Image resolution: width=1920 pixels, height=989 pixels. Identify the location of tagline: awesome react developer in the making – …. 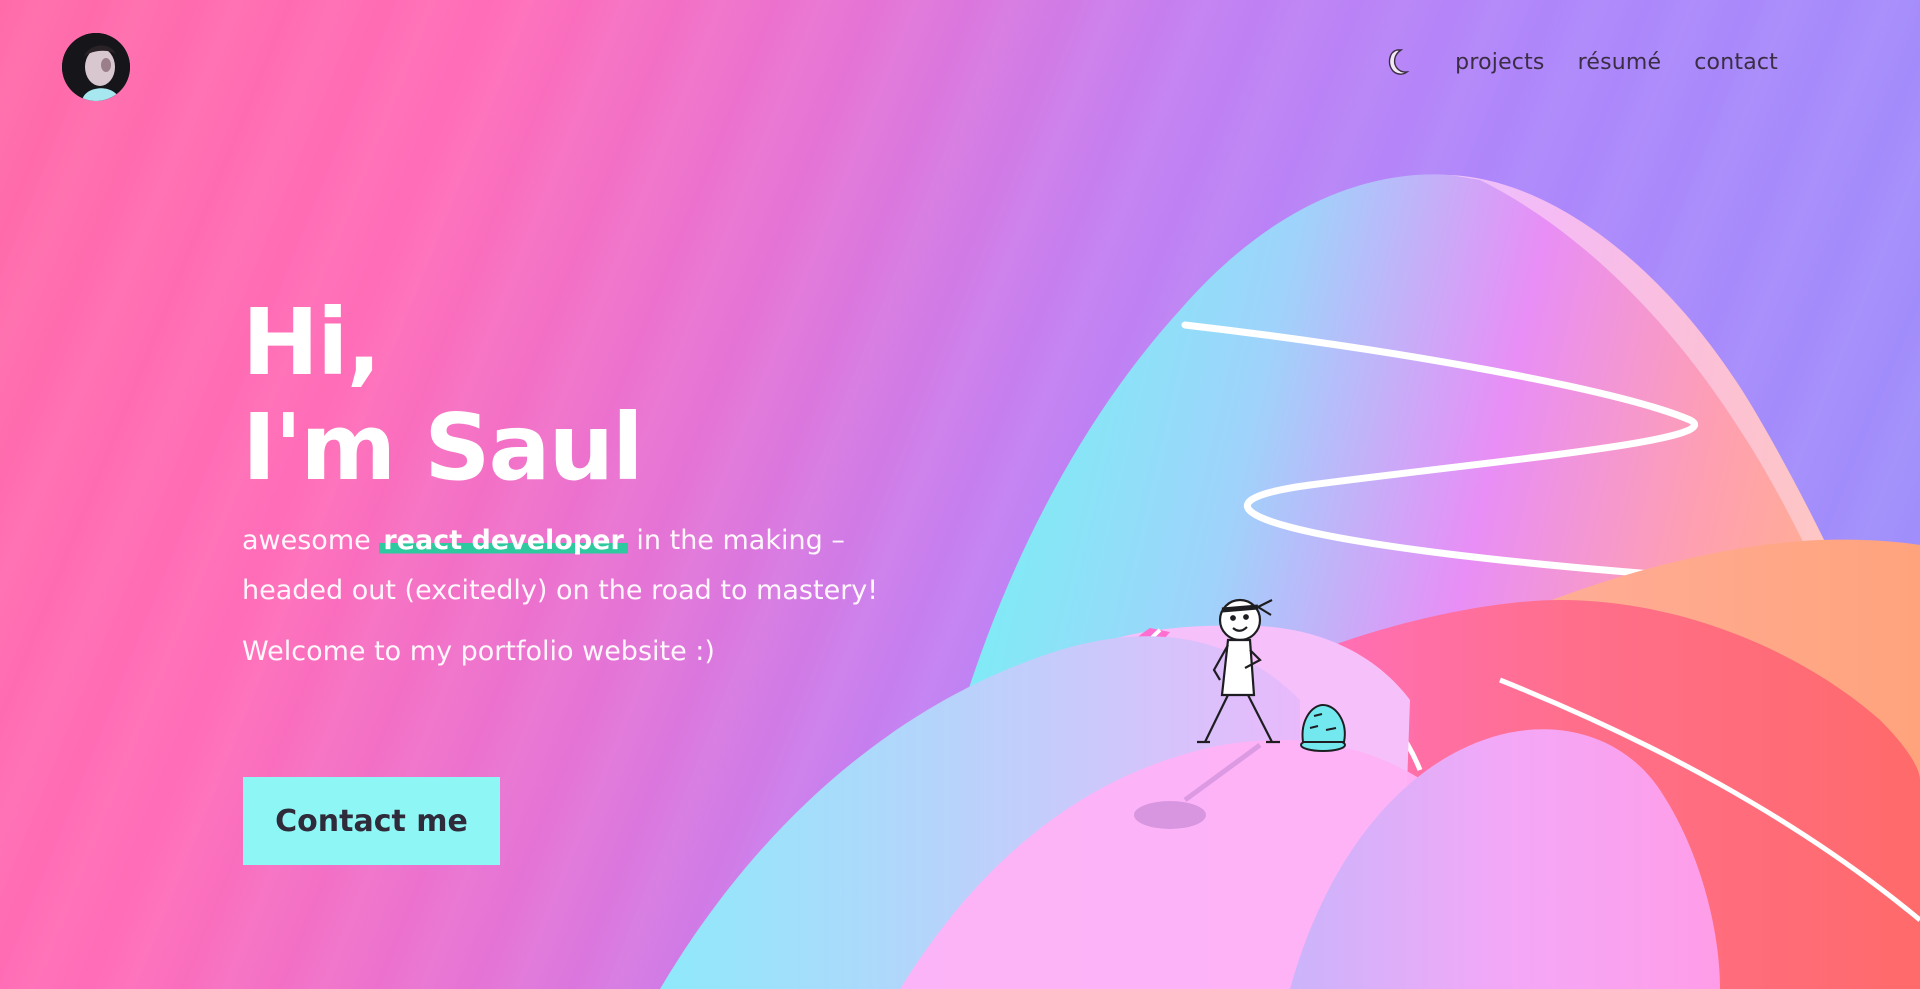
(622, 566).